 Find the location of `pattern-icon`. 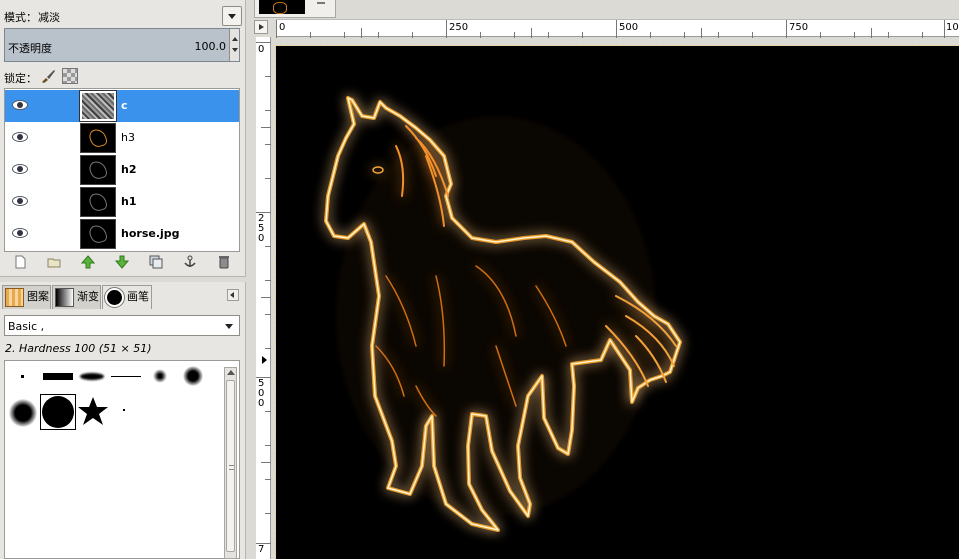

pattern-icon is located at coordinates (14, 297).